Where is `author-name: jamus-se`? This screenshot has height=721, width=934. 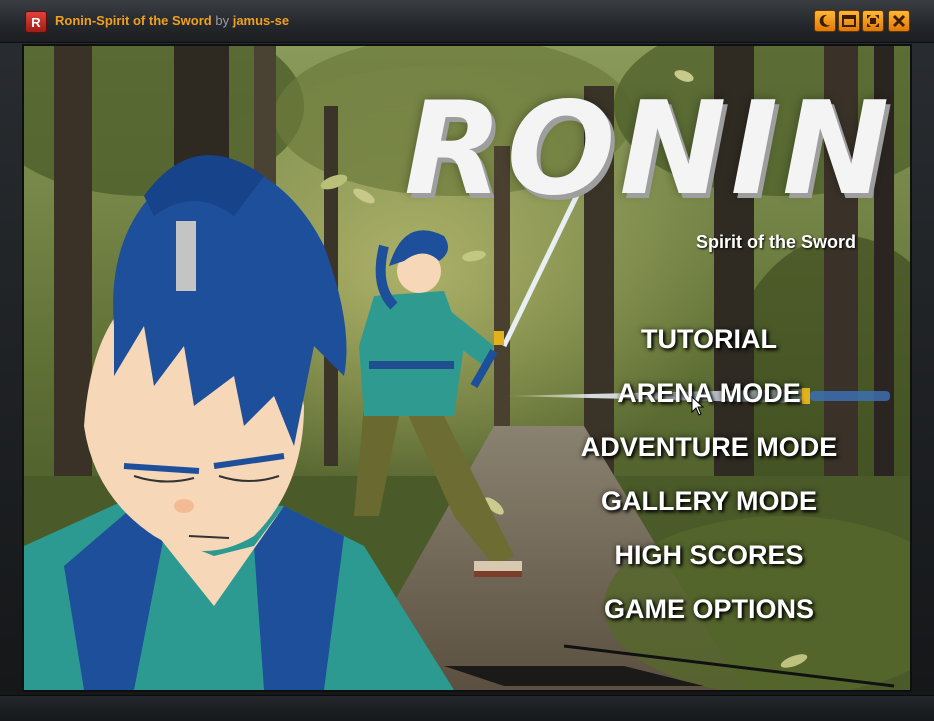
author-name: jamus-se is located at coordinates (261, 20).